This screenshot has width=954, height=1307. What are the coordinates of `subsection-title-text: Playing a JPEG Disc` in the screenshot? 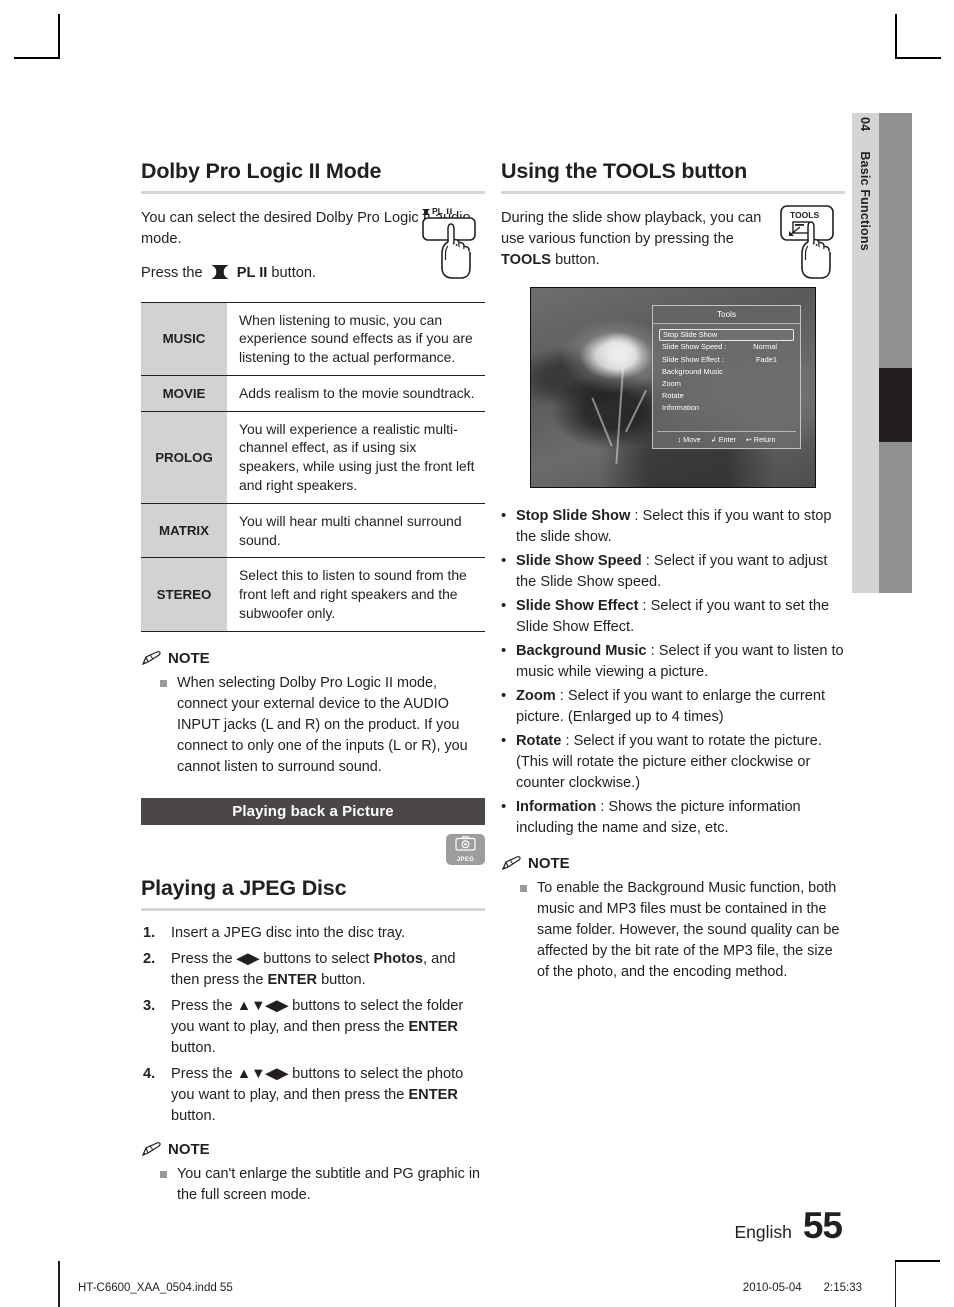 It's located at (244, 888).